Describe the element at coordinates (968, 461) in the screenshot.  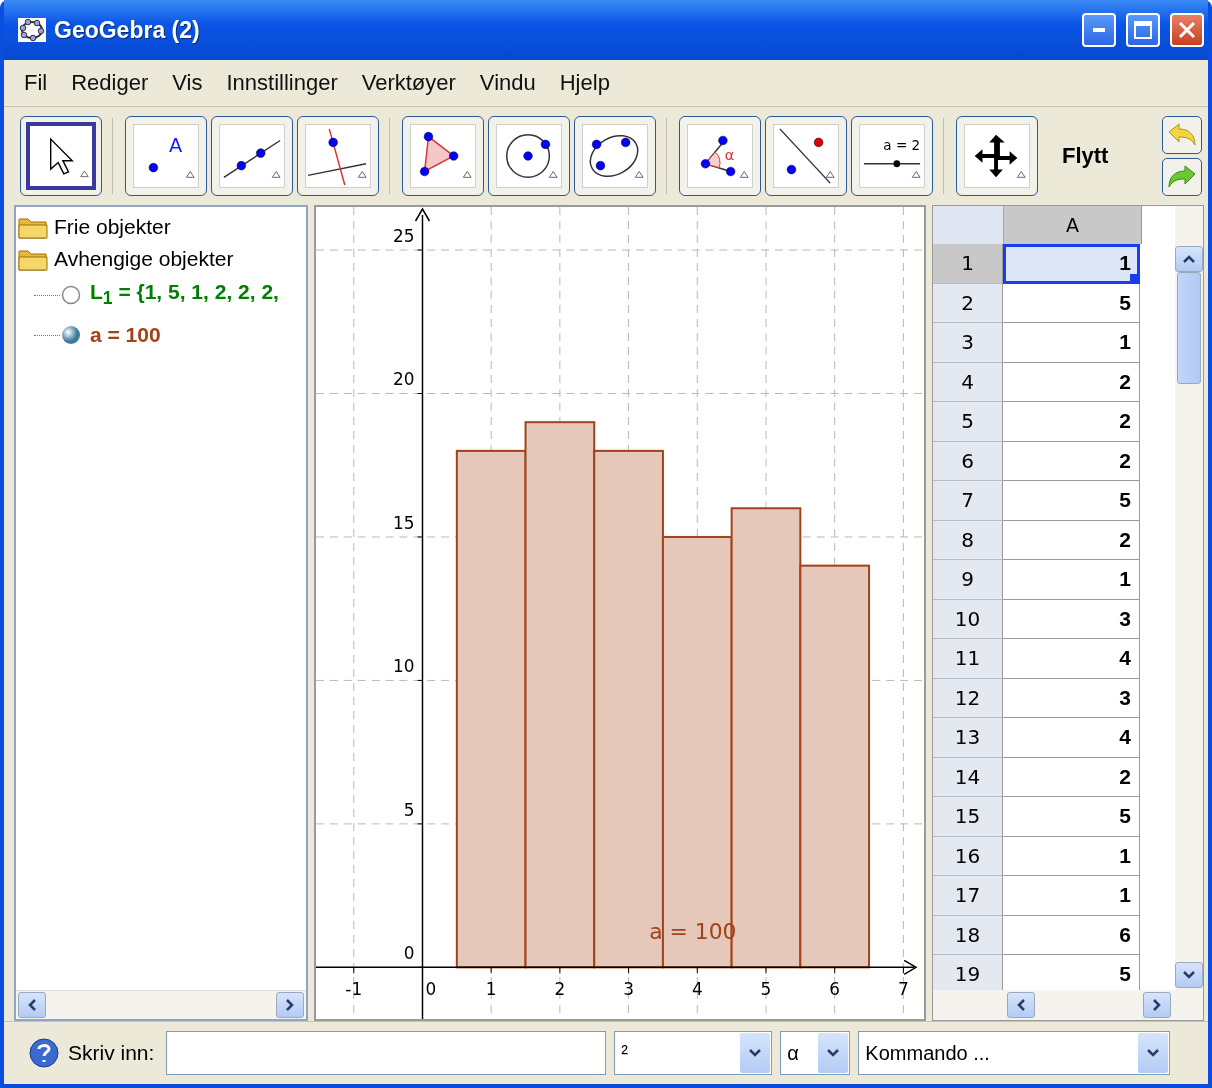
I see `row-header: 6` at that location.